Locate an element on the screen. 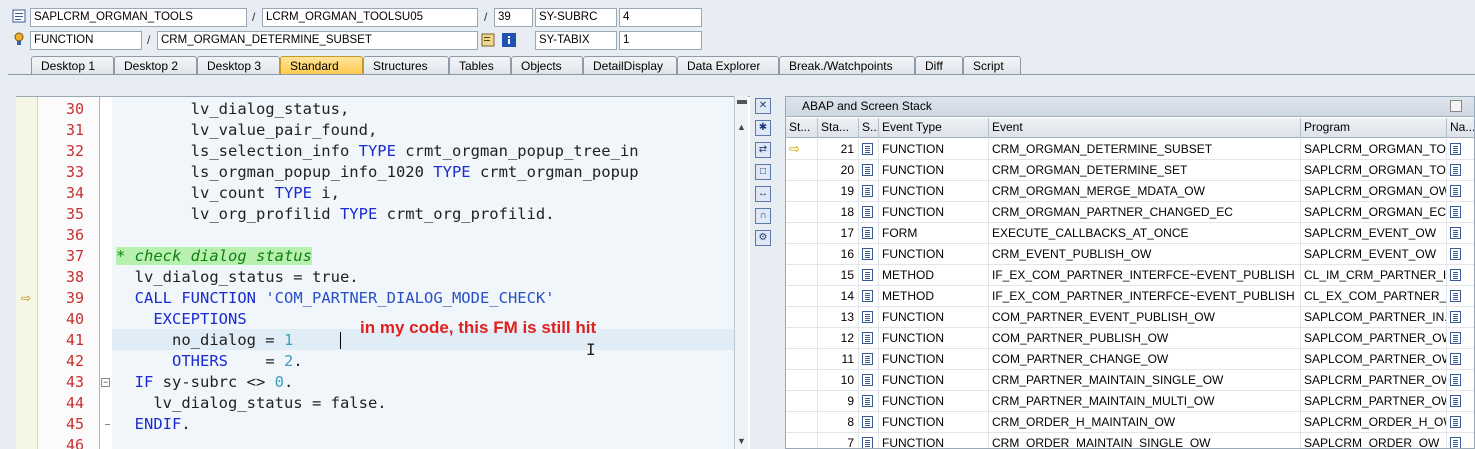 The width and height of the screenshot is (1475, 449). source-icon is located at coordinates (488, 40).